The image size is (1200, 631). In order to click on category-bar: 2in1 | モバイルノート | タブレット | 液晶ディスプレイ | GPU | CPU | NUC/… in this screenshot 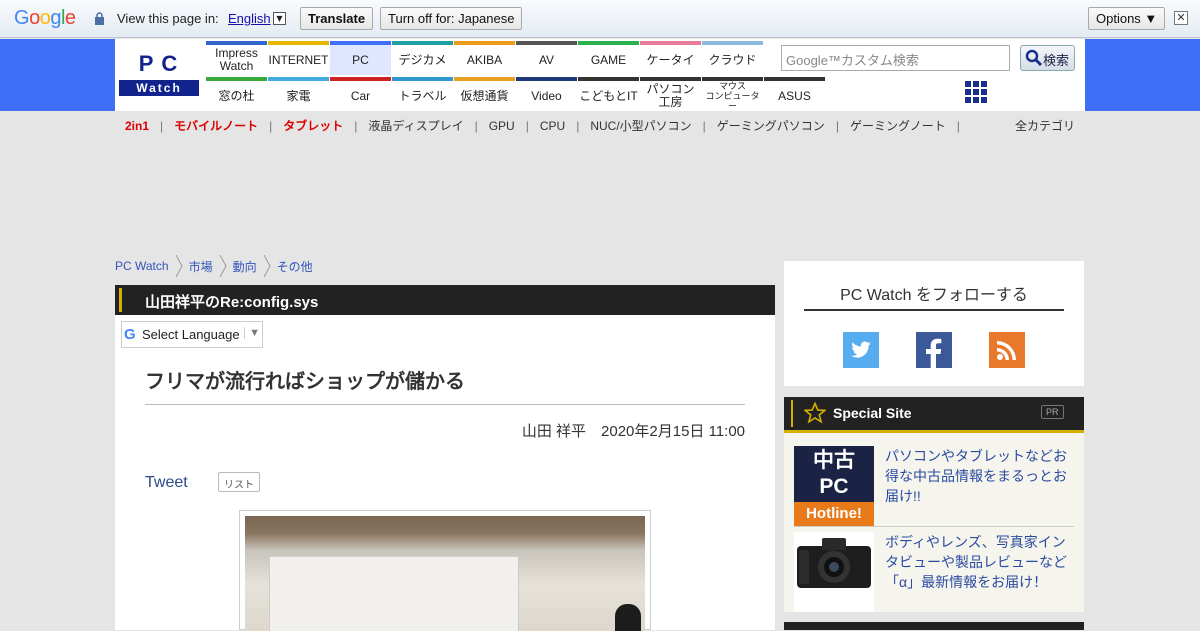, I will do `click(548, 125)`.